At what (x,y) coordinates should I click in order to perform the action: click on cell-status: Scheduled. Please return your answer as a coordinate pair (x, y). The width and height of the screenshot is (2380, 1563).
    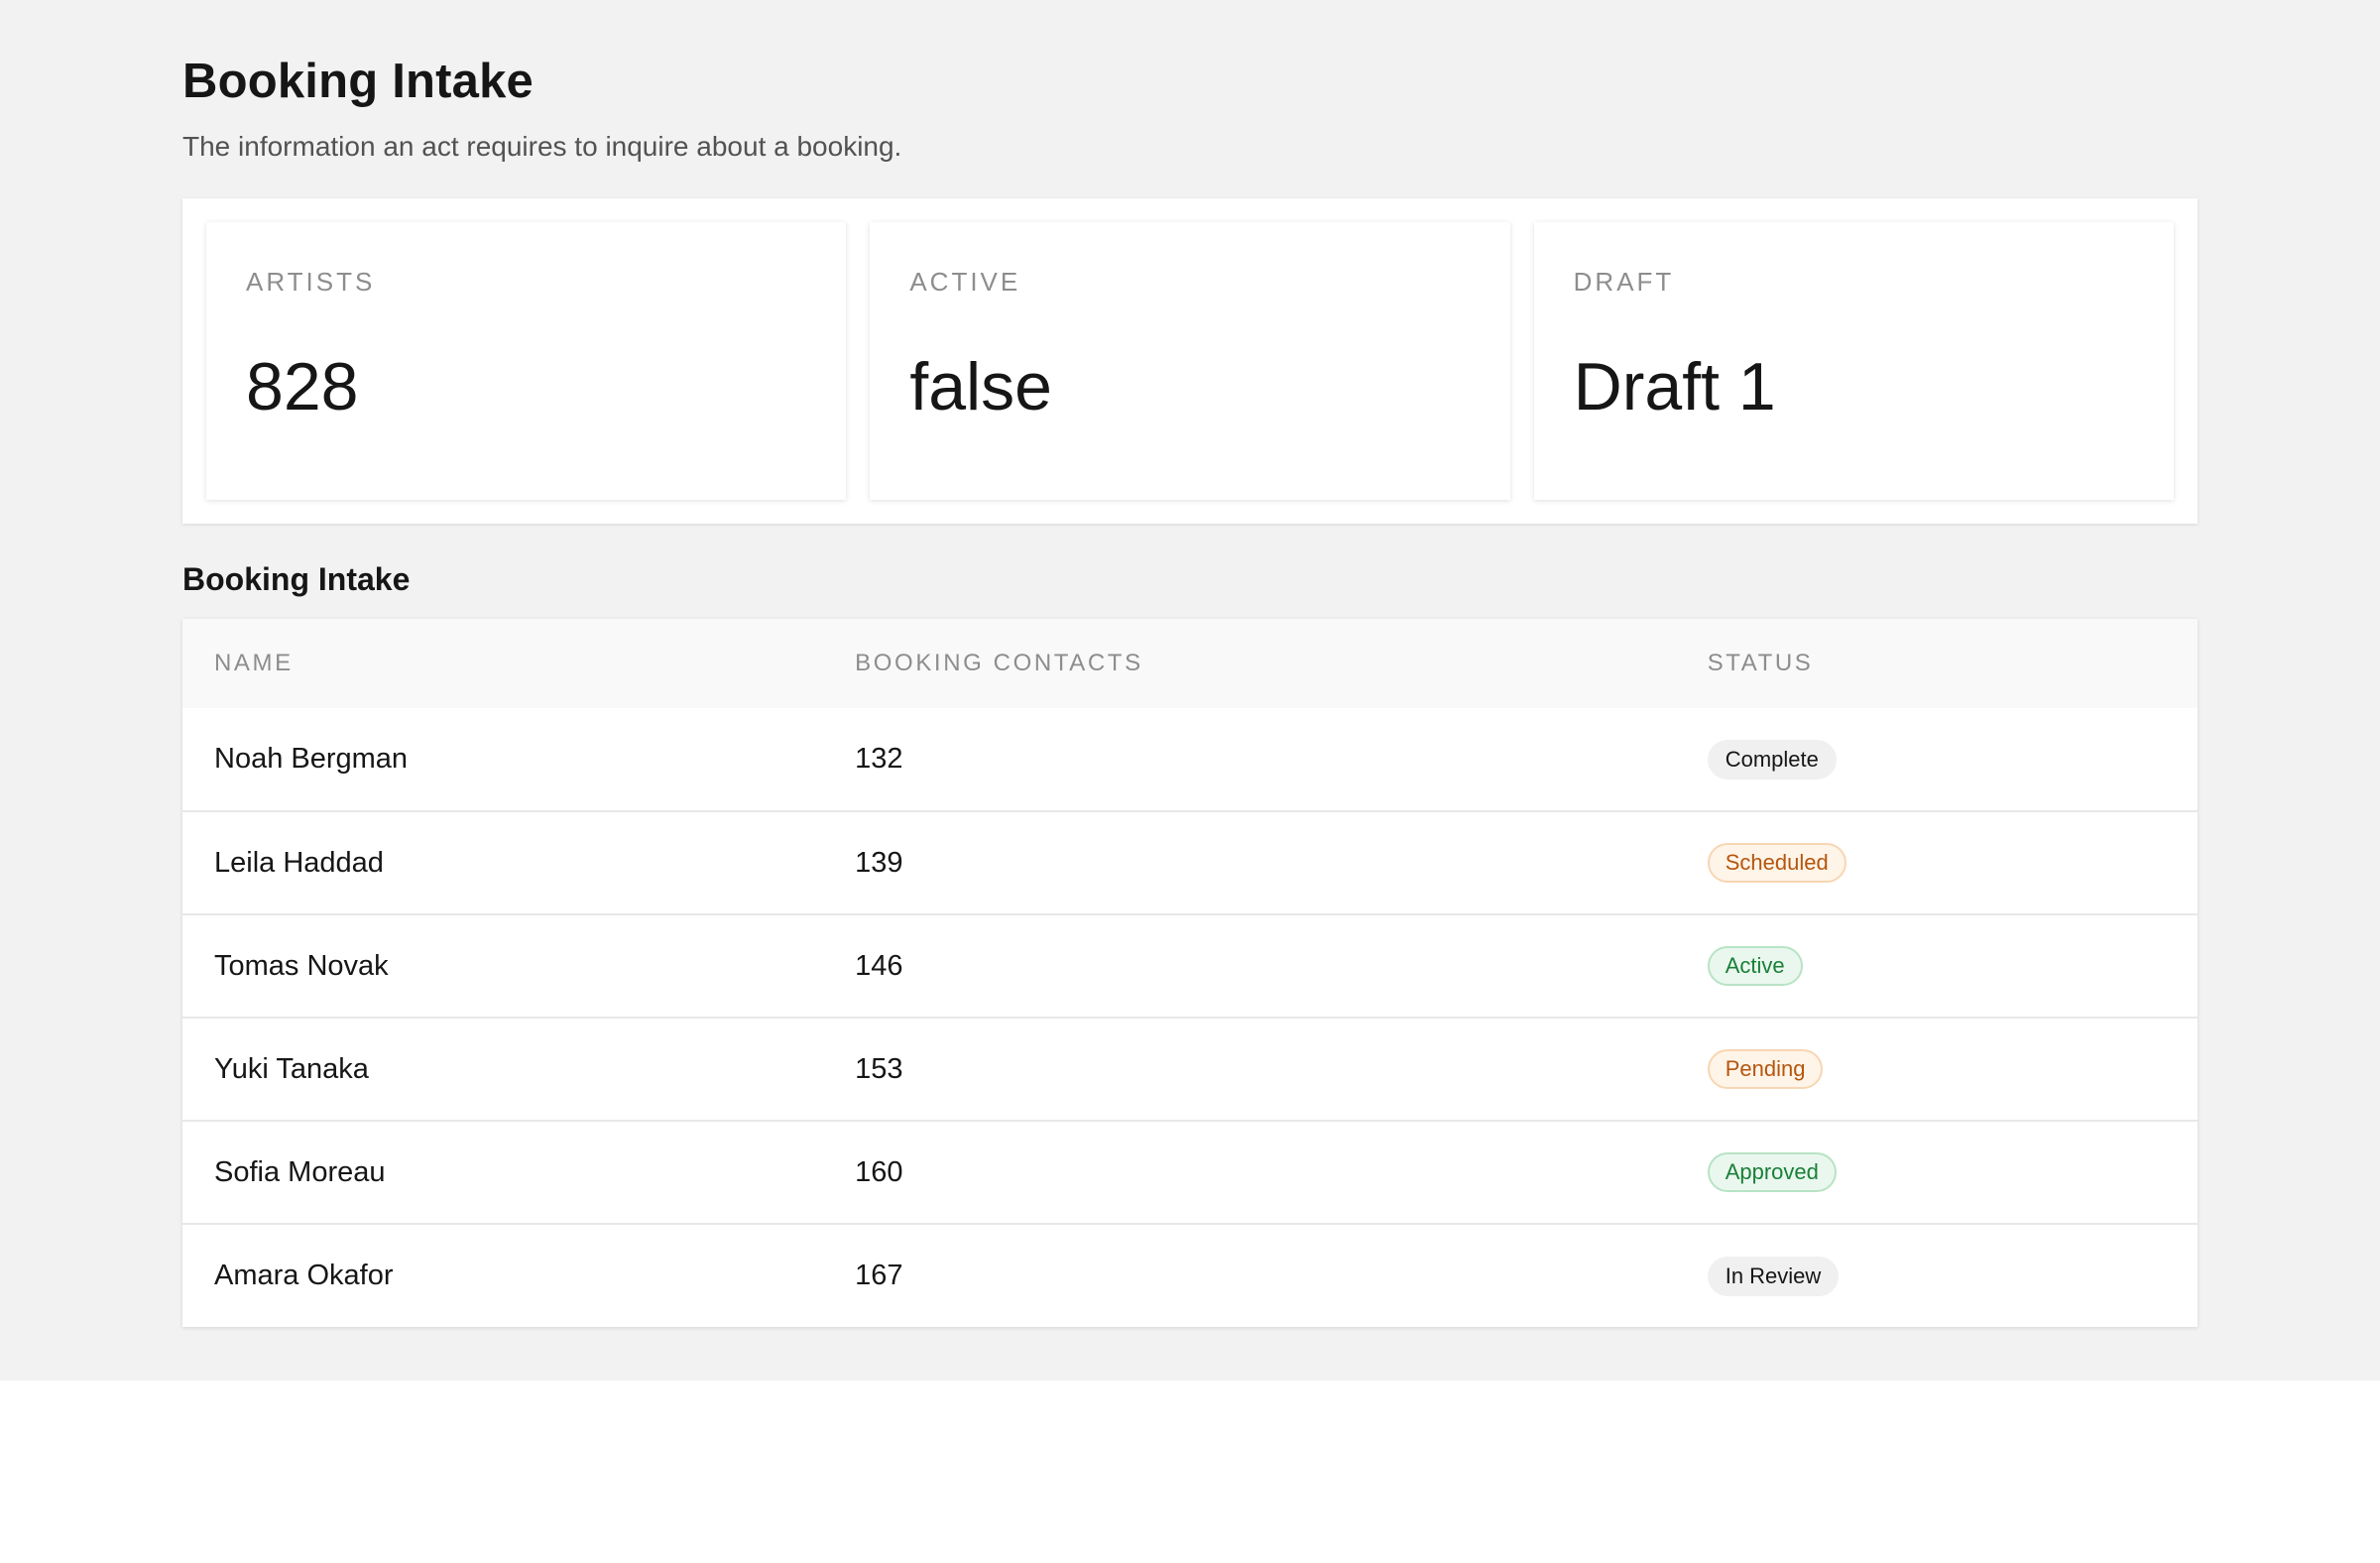
    Looking at the image, I should click on (1937, 862).